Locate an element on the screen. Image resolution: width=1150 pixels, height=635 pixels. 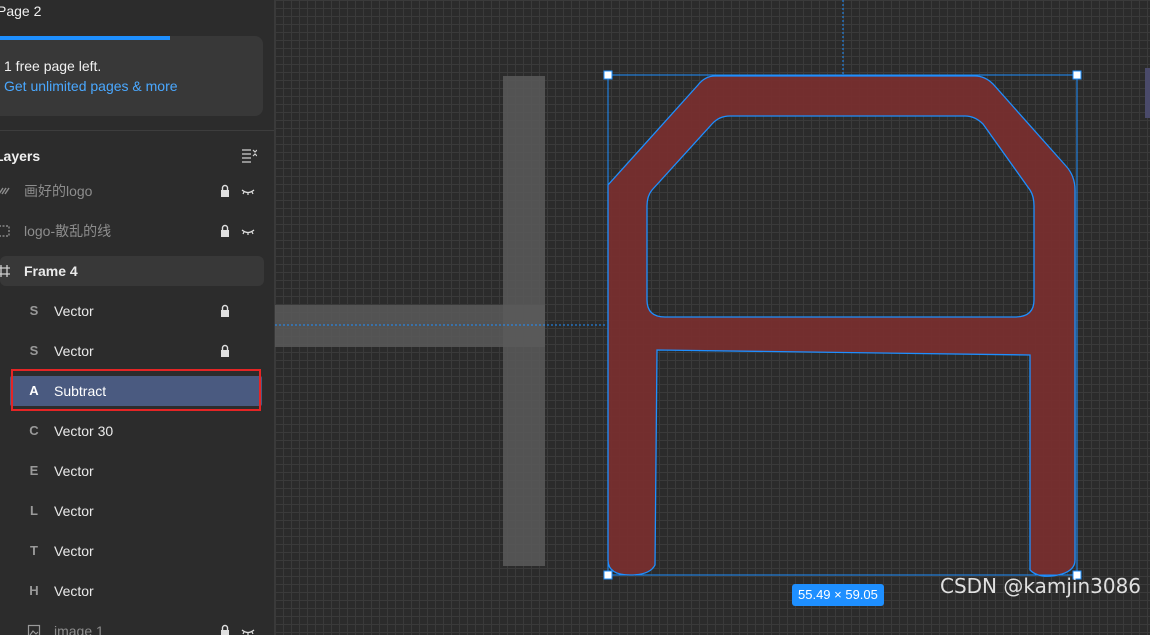
layer-item: logo-散乱的线 is located at coordinates (132, 231).